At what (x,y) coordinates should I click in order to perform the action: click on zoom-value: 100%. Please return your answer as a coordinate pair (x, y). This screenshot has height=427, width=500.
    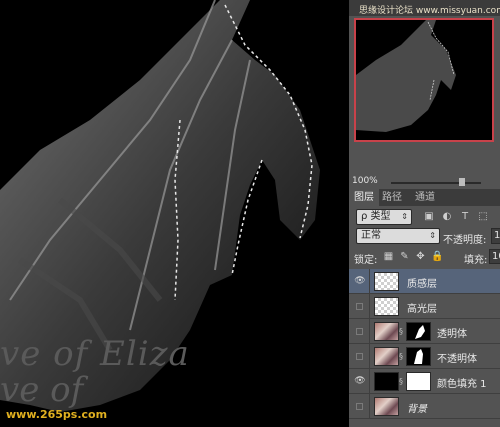
    Looking at the image, I should click on (365, 181).